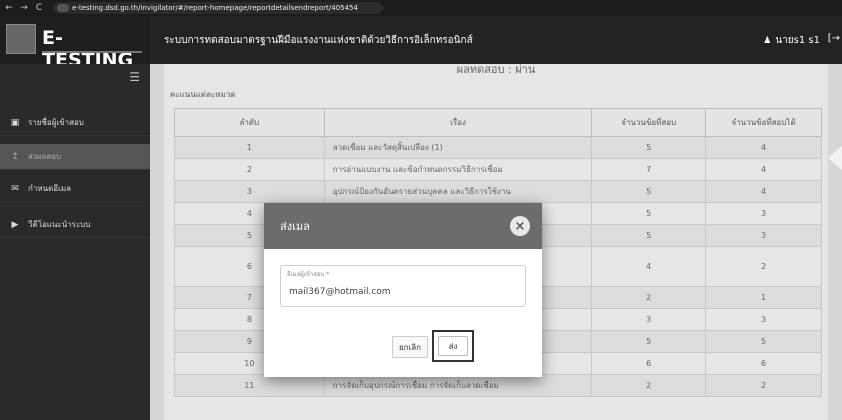 This screenshot has width=842, height=420. I want to click on forward-icon: →, so click(24, 8).